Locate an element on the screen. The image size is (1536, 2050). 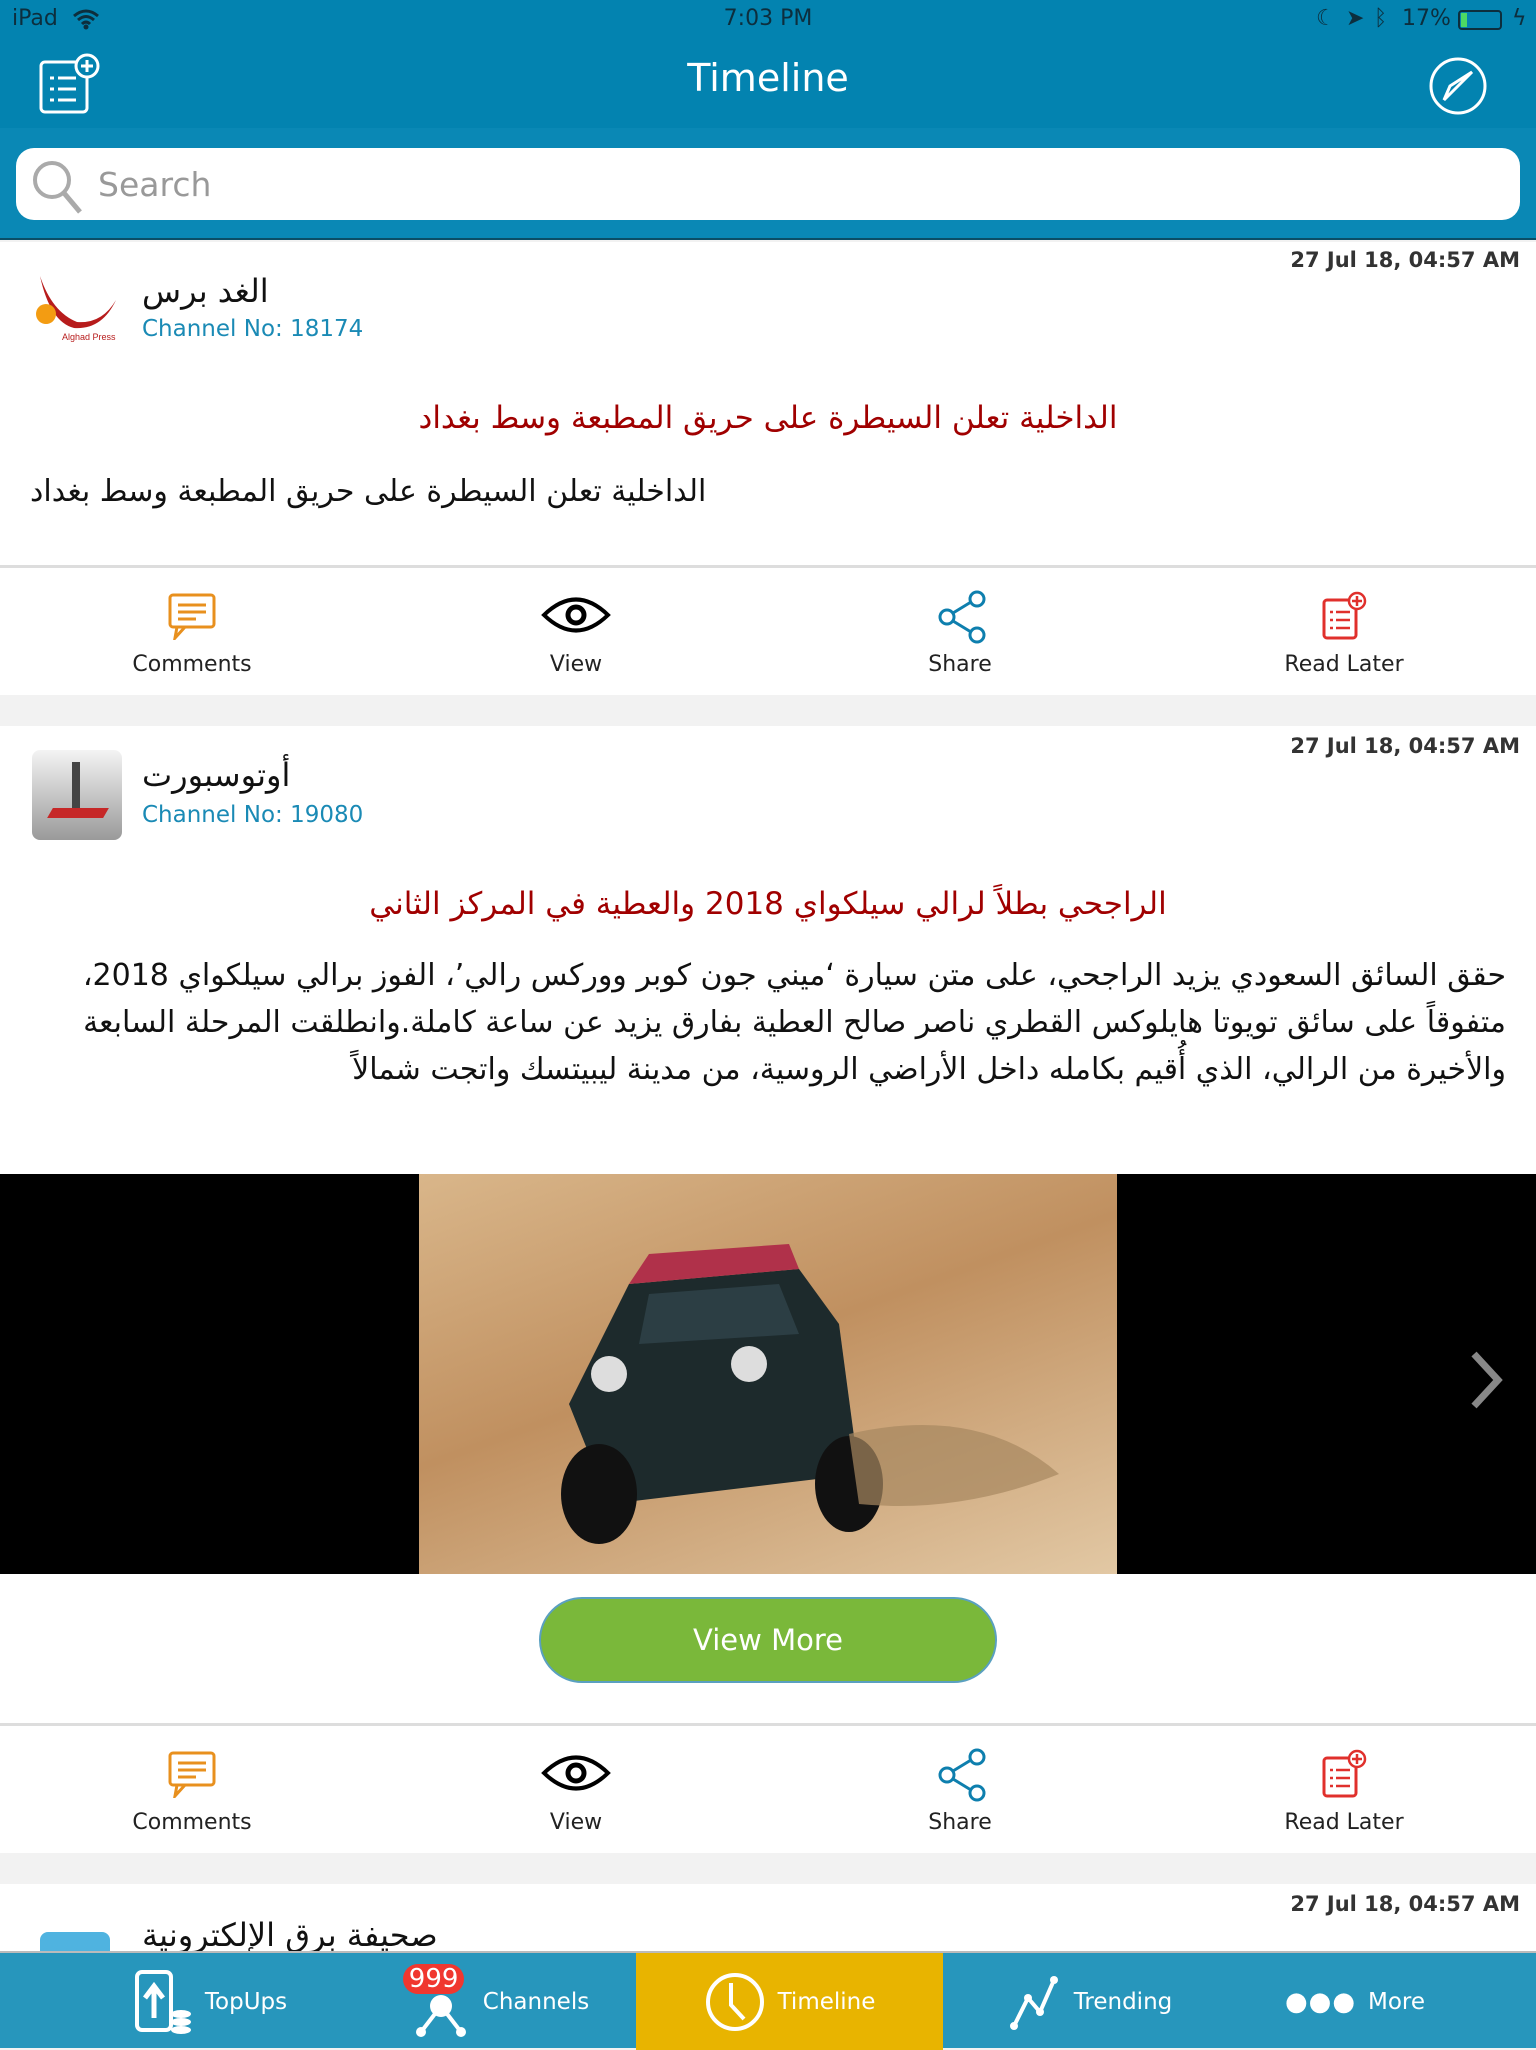
tab-label: Timeline is located at coordinates (826, 2001).